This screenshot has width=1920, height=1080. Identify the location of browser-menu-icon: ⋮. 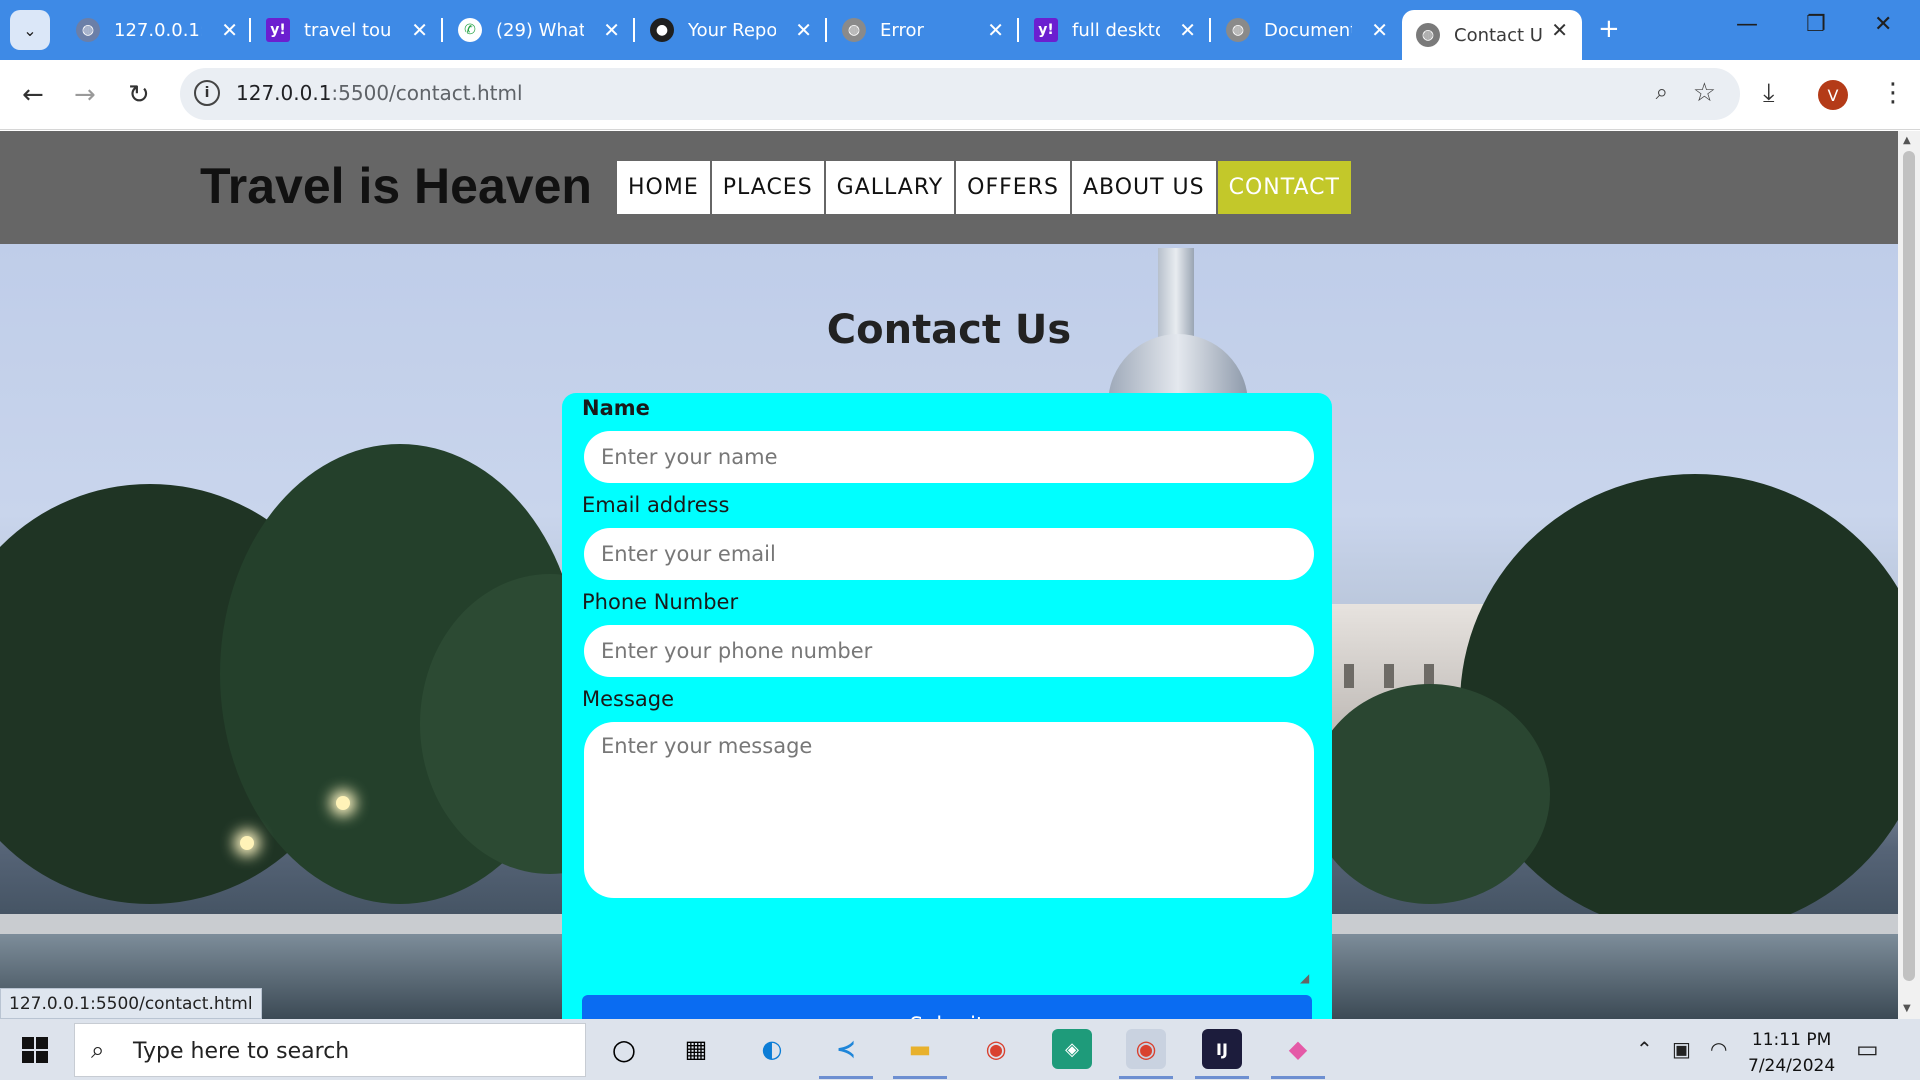
(1893, 93).